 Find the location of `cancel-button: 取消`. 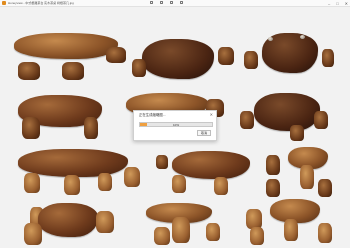

cancel-button: 取消 is located at coordinates (204, 133).